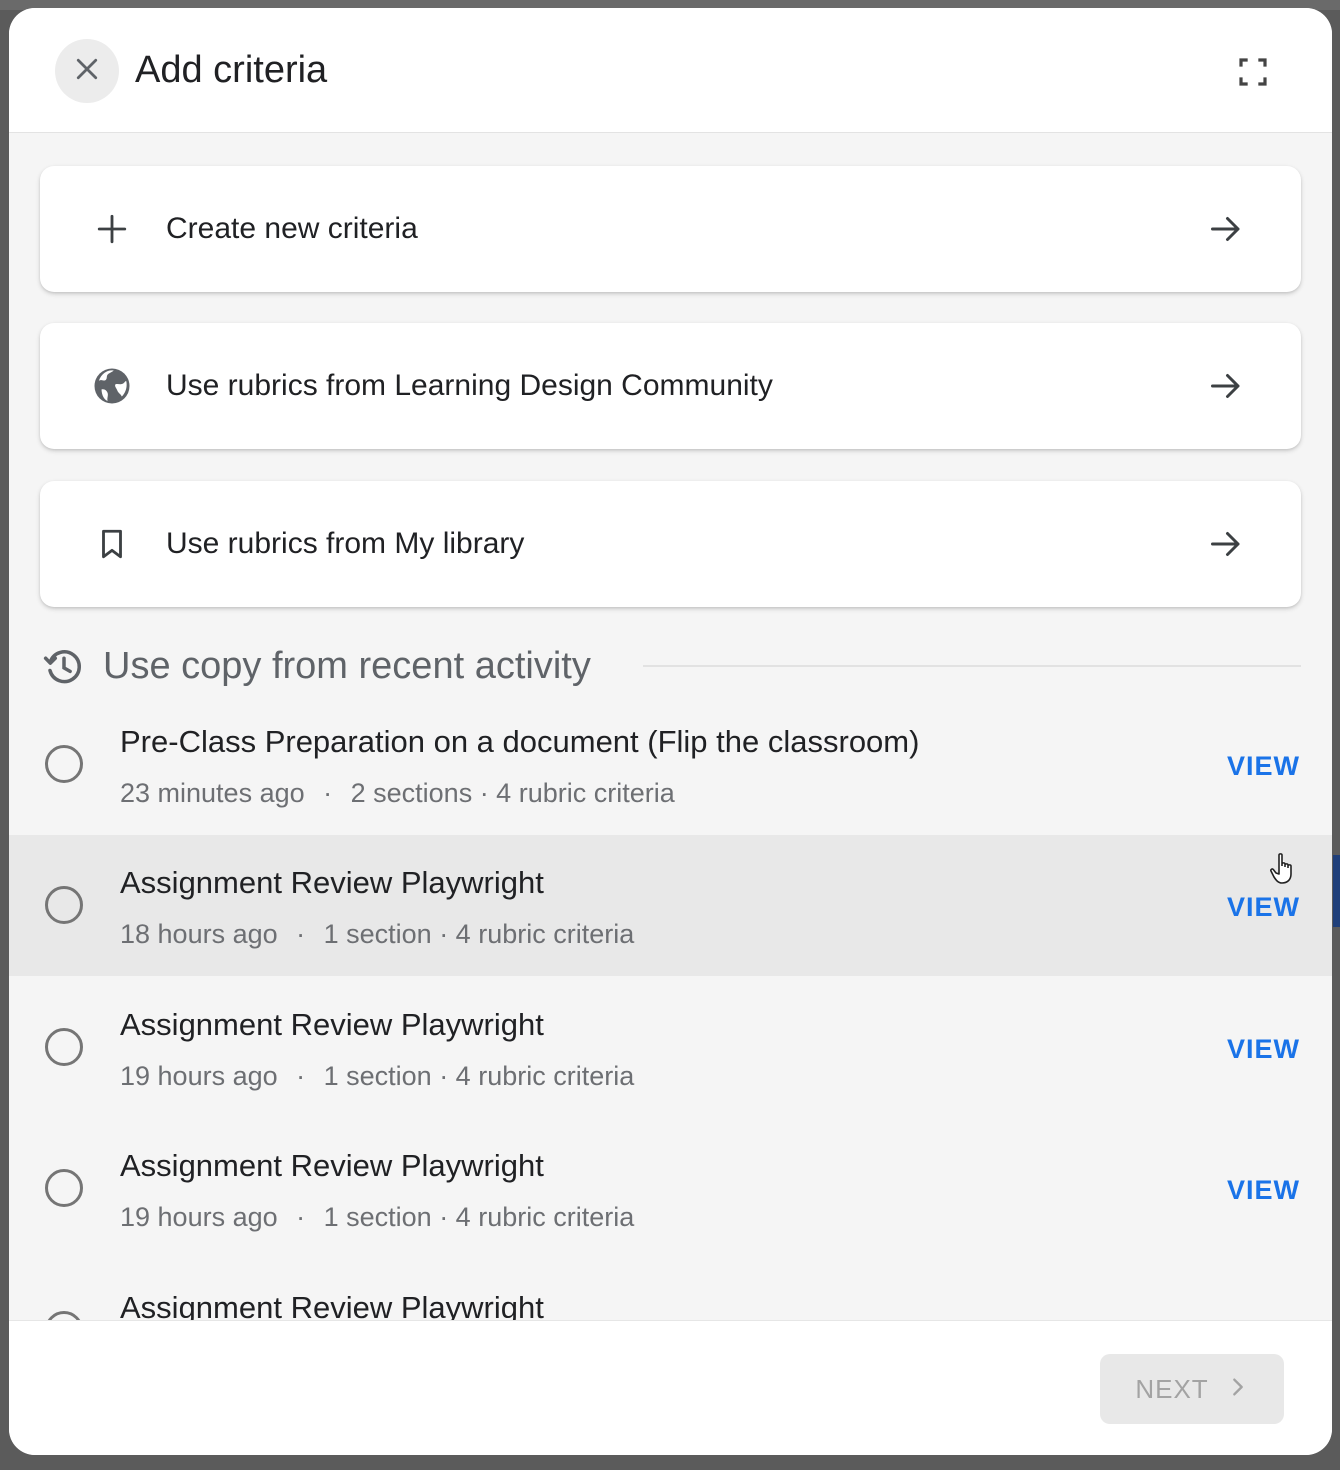 The height and width of the screenshot is (1470, 1340). What do you see at coordinates (670, 1387) in the screenshot?
I see `dialog-footer: NEXT` at bounding box center [670, 1387].